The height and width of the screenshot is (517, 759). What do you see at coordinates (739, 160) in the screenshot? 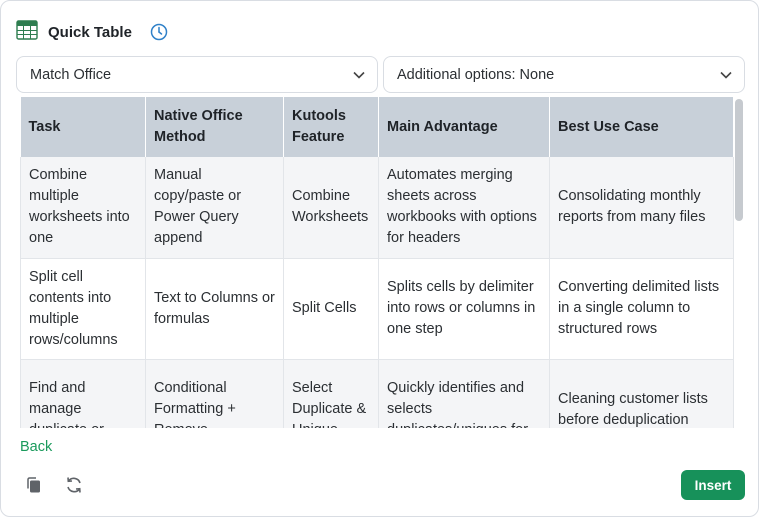
I see `table-scrollbar` at bounding box center [739, 160].